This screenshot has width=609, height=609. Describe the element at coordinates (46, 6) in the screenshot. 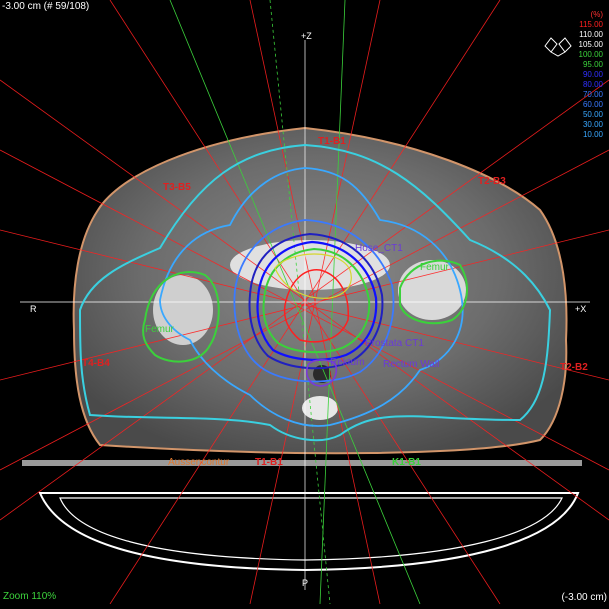

I see `slice-position-label: -3.00 cm (# 59/108)` at that location.